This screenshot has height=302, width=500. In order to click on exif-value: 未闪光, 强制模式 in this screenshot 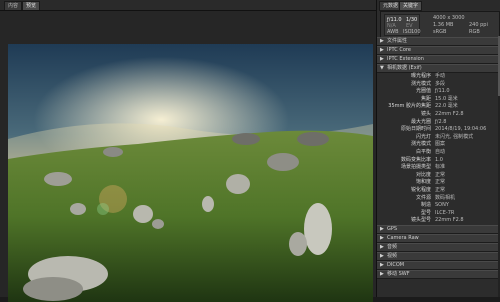, I will do `click(454, 136)`.